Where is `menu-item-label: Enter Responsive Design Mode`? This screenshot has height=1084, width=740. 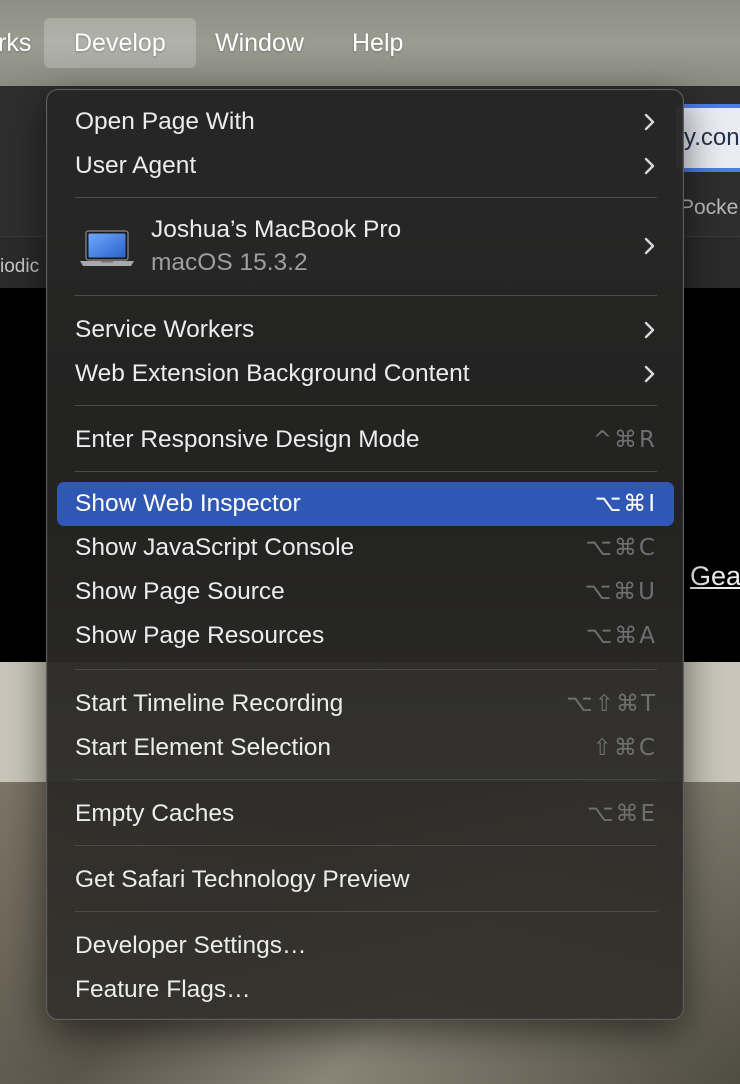 menu-item-label: Enter Responsive Design Mode is located at coordinates (247, 439).